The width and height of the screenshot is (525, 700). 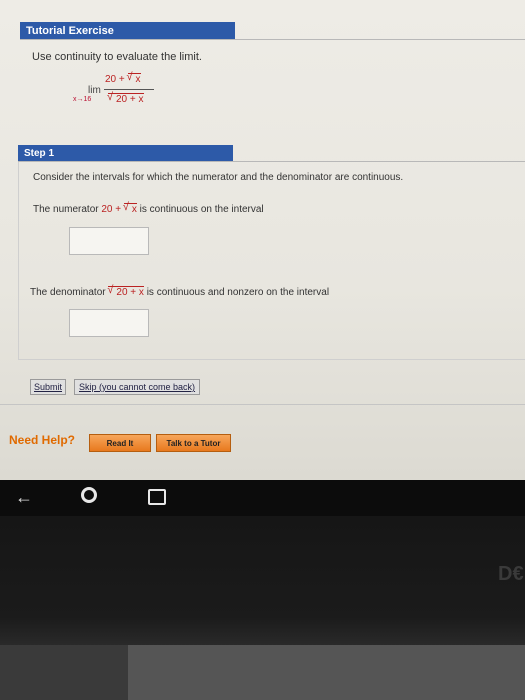 What do you see at coordinates (134, 78) in the screenshot?
I see `sqrt-x: x` at bounding box center [134, 78].